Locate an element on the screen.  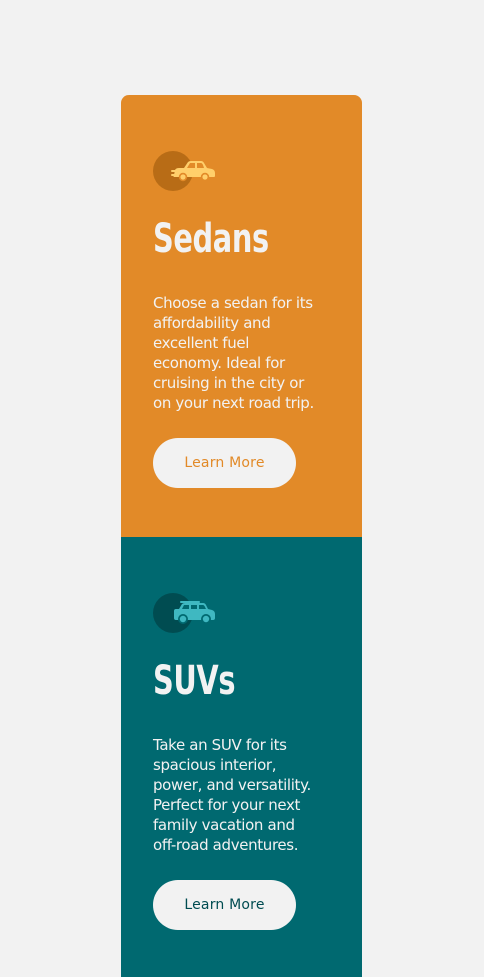
suv-car-icon is located at coordinates (194, 612).